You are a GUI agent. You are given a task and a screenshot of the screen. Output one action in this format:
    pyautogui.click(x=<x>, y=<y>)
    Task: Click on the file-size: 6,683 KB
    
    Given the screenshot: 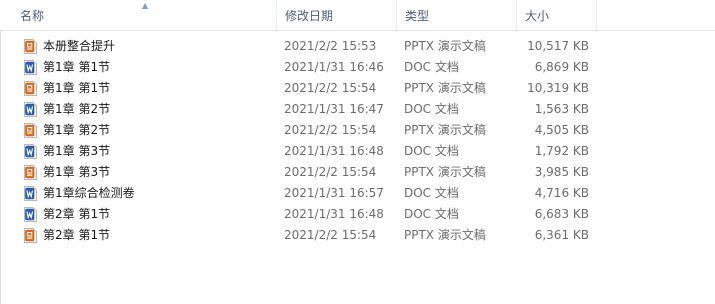 What is the action you would take?
    pyautogui.click(x=561, y=214)
    